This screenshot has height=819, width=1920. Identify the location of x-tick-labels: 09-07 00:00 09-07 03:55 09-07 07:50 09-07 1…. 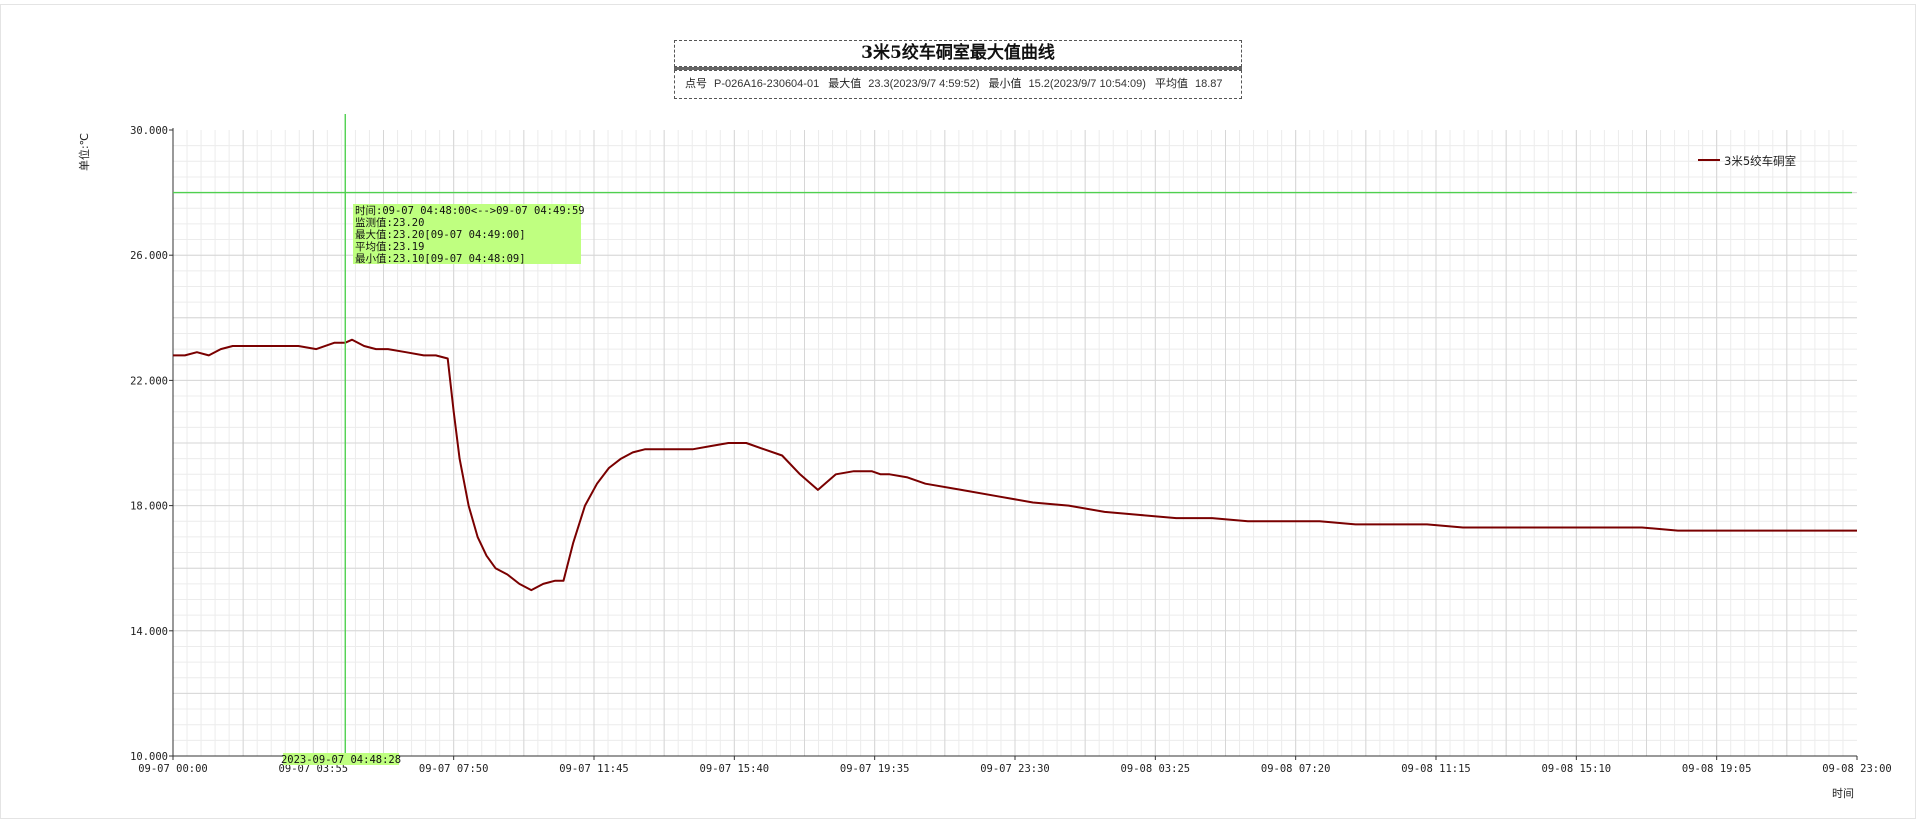
(1015, 765).